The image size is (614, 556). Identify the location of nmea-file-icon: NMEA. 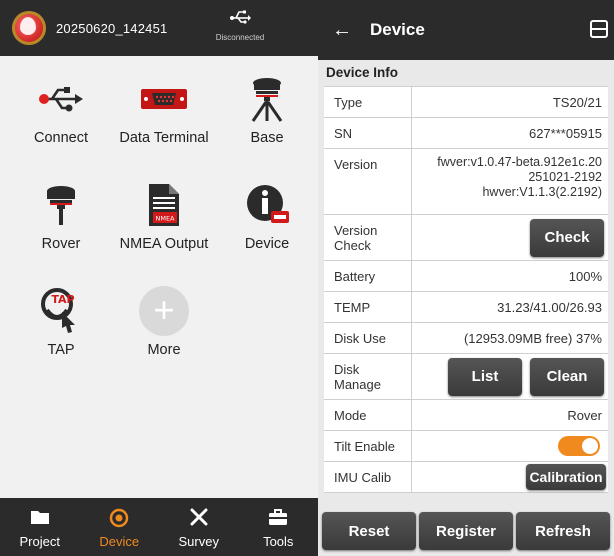
(164, 205).